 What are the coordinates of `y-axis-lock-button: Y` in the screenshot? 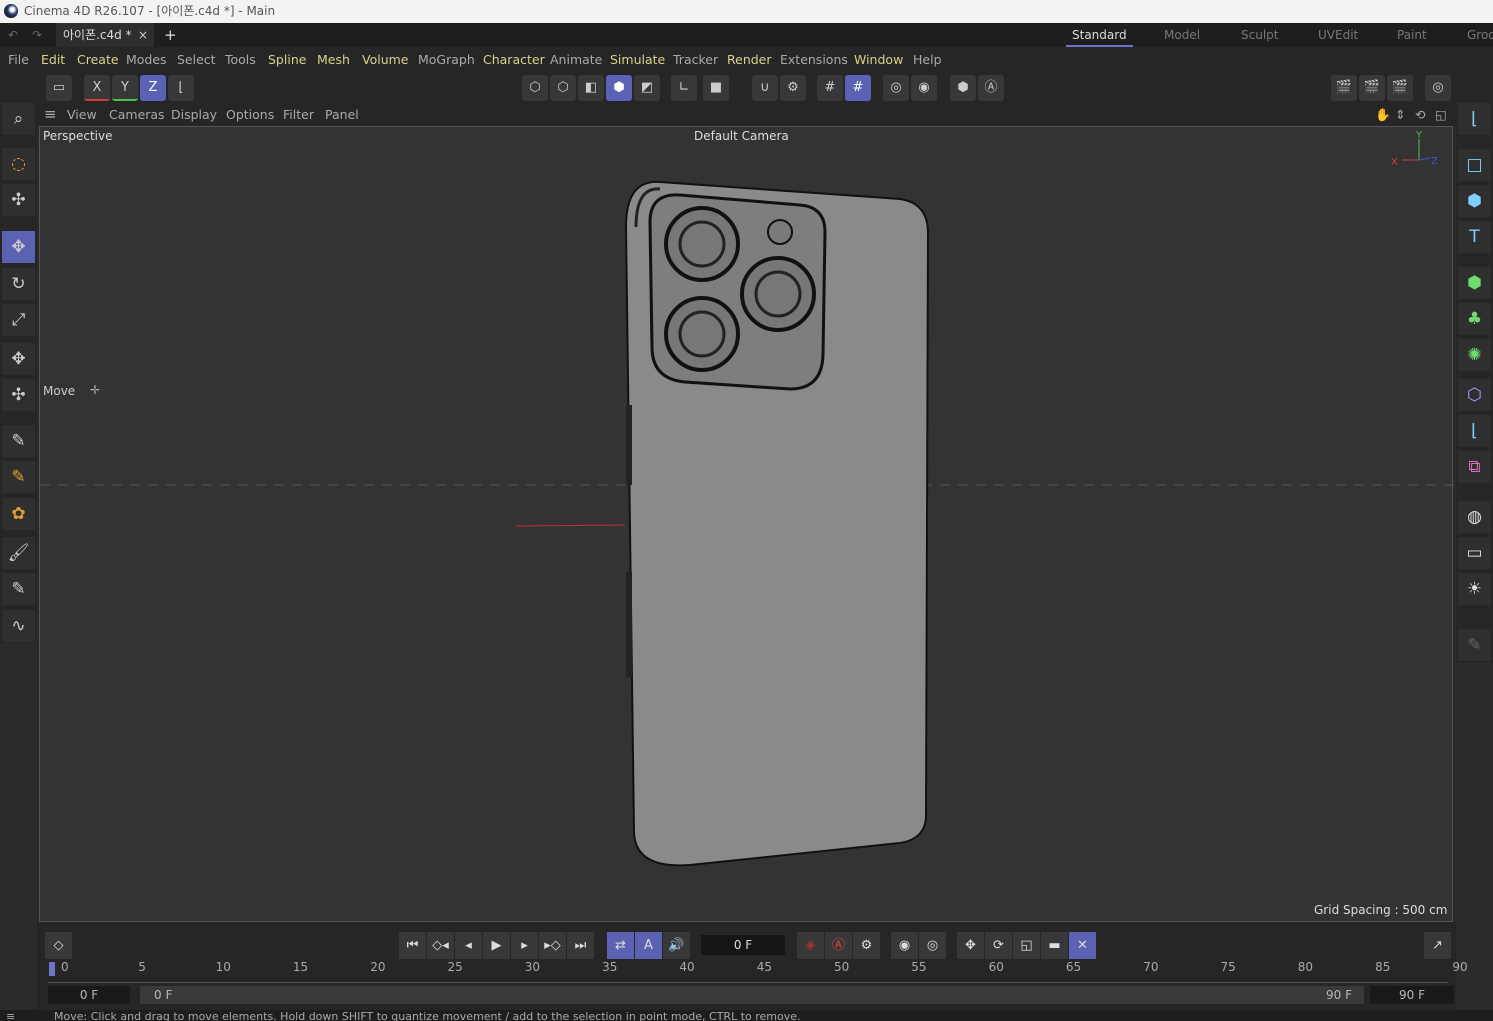 It's located at (125, 88).